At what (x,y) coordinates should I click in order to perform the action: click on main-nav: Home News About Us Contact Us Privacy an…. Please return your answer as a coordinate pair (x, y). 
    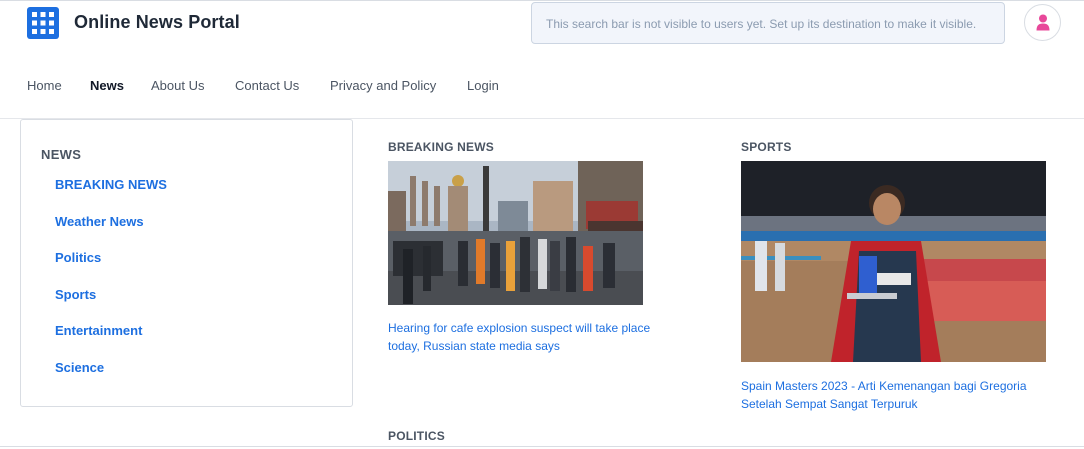
    Looking at the image, I should click on (542, 85).